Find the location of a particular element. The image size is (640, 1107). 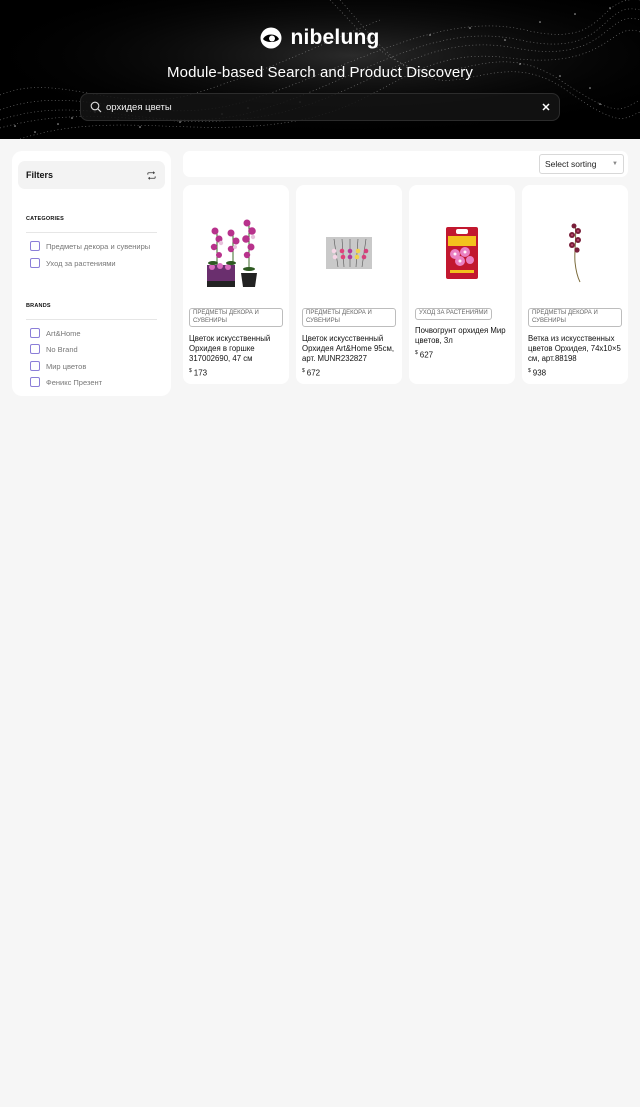

price-value: 672 is located at coordinates (313, 373).